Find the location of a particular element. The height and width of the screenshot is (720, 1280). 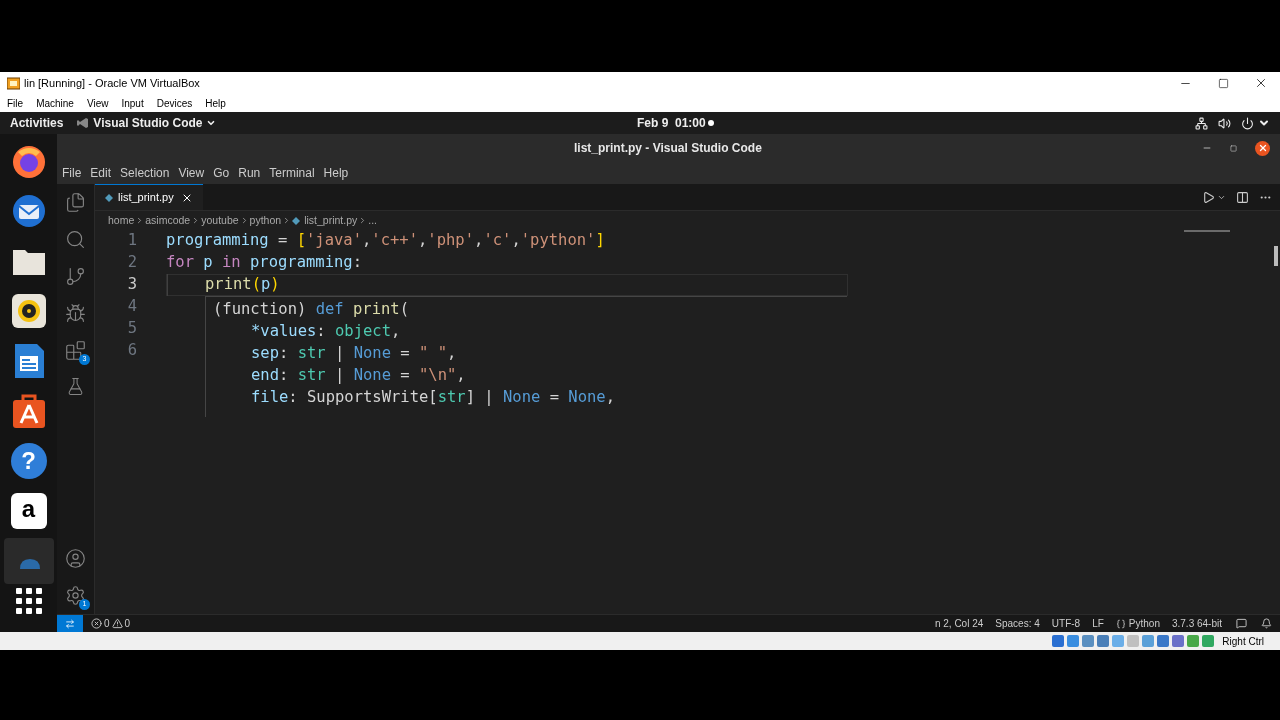

code-token: [ is located at coordinates (301, 240).